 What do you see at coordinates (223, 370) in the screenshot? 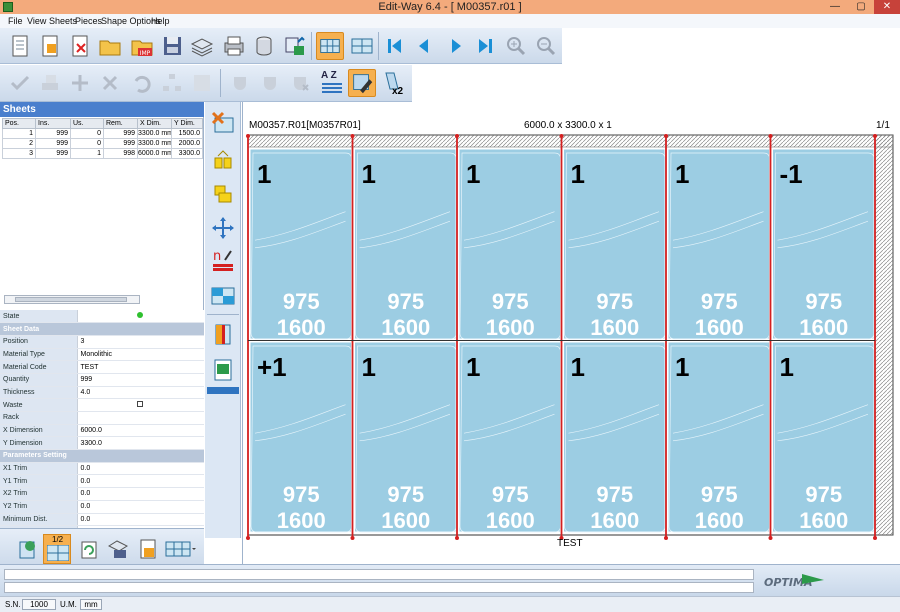
I see `sheet-preview-icon` at bounding box center [223, 370].